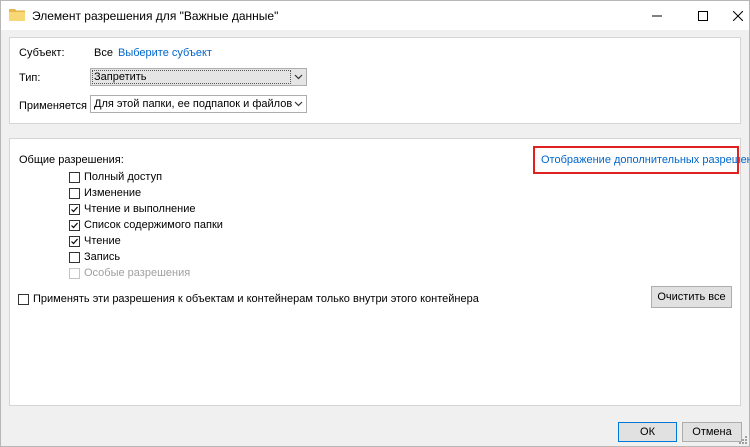  Describe the element at coordinates (123, 177) in the screenshot. I see `permission-label: Полный доступ` at that location.